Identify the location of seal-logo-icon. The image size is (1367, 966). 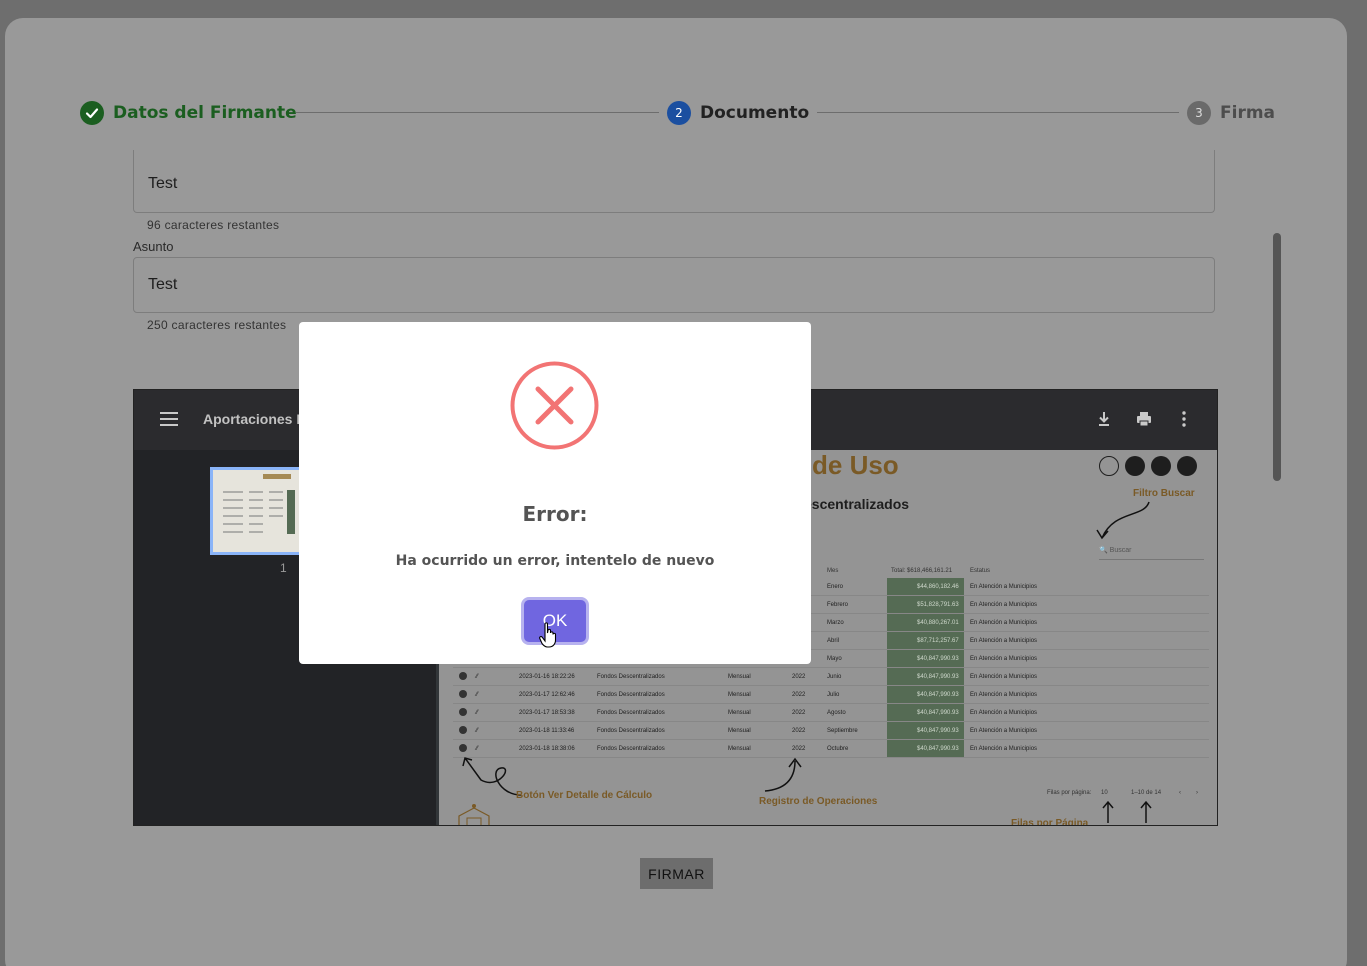
(474, 814).